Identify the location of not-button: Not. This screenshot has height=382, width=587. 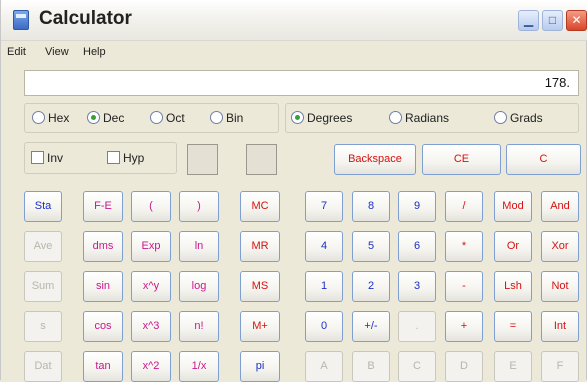
(560, 286).